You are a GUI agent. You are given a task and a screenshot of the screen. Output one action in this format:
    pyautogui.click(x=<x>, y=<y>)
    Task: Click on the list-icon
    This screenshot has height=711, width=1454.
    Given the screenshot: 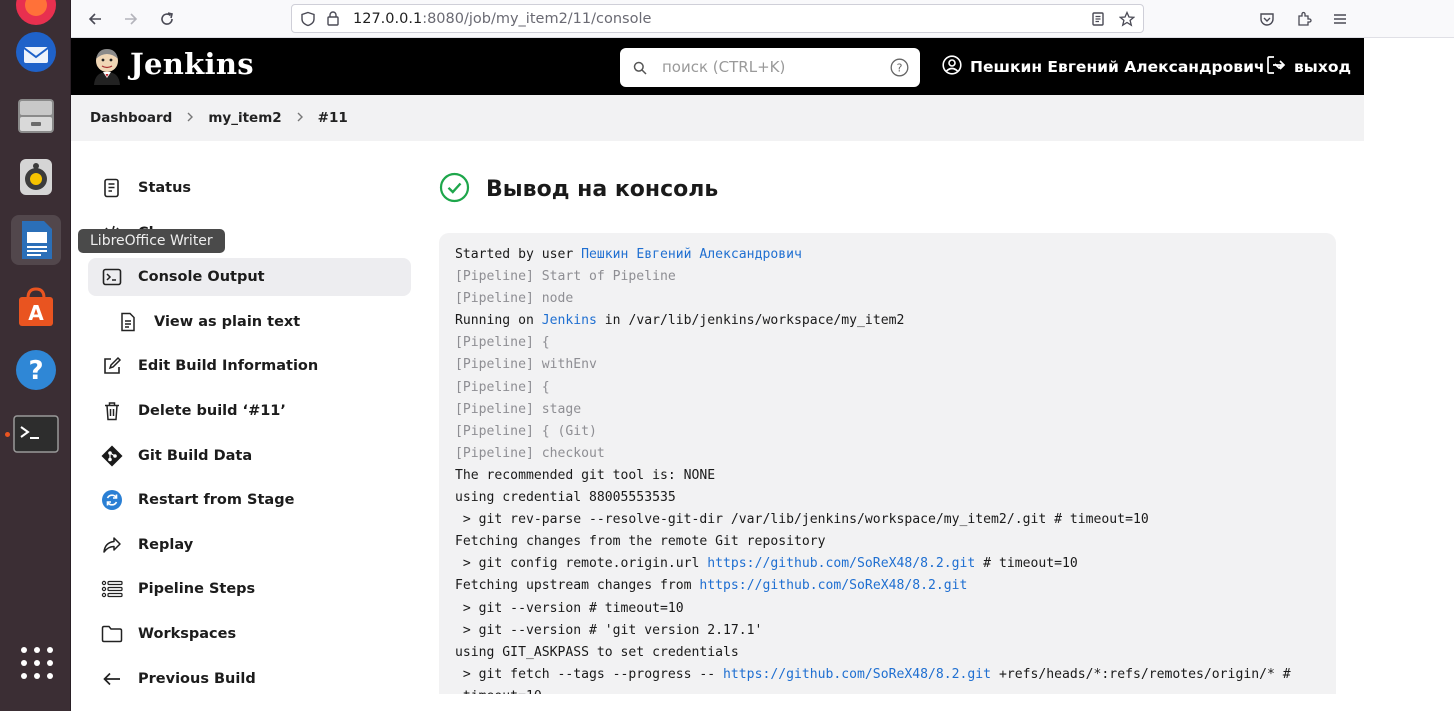 What is the action you would take?
    pyautogui.click(x=112, y=589)
    